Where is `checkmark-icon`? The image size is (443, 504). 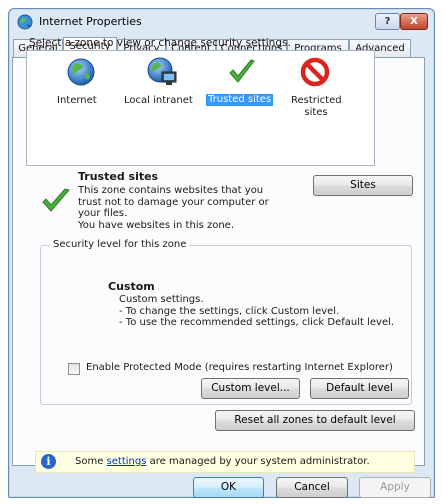 checkmark-icon is located at coordinates (242, 71).